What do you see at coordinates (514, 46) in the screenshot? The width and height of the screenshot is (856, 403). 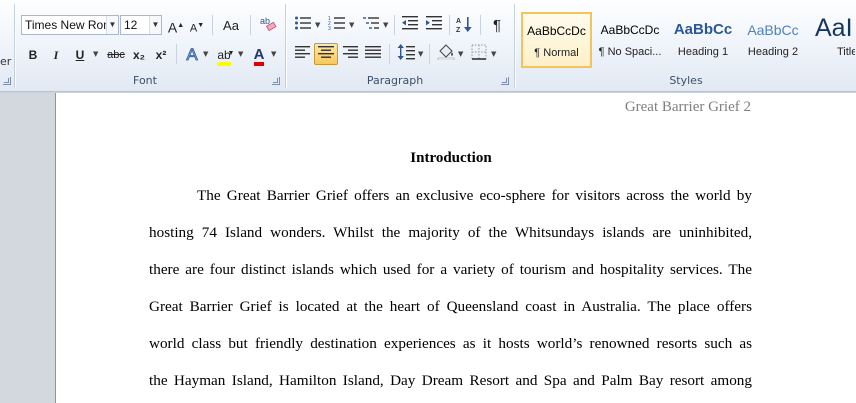 I see `group-separator` at bounding box center [514, 46].